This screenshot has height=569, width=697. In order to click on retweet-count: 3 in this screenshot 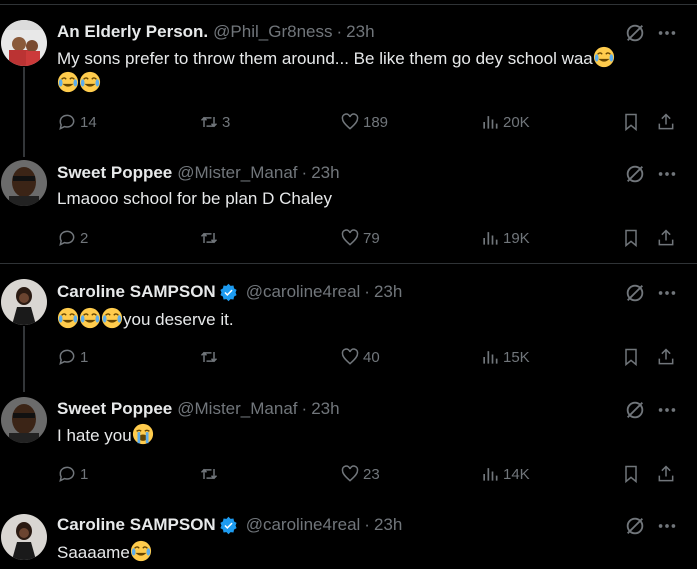, I will do `click(226, 122)`.